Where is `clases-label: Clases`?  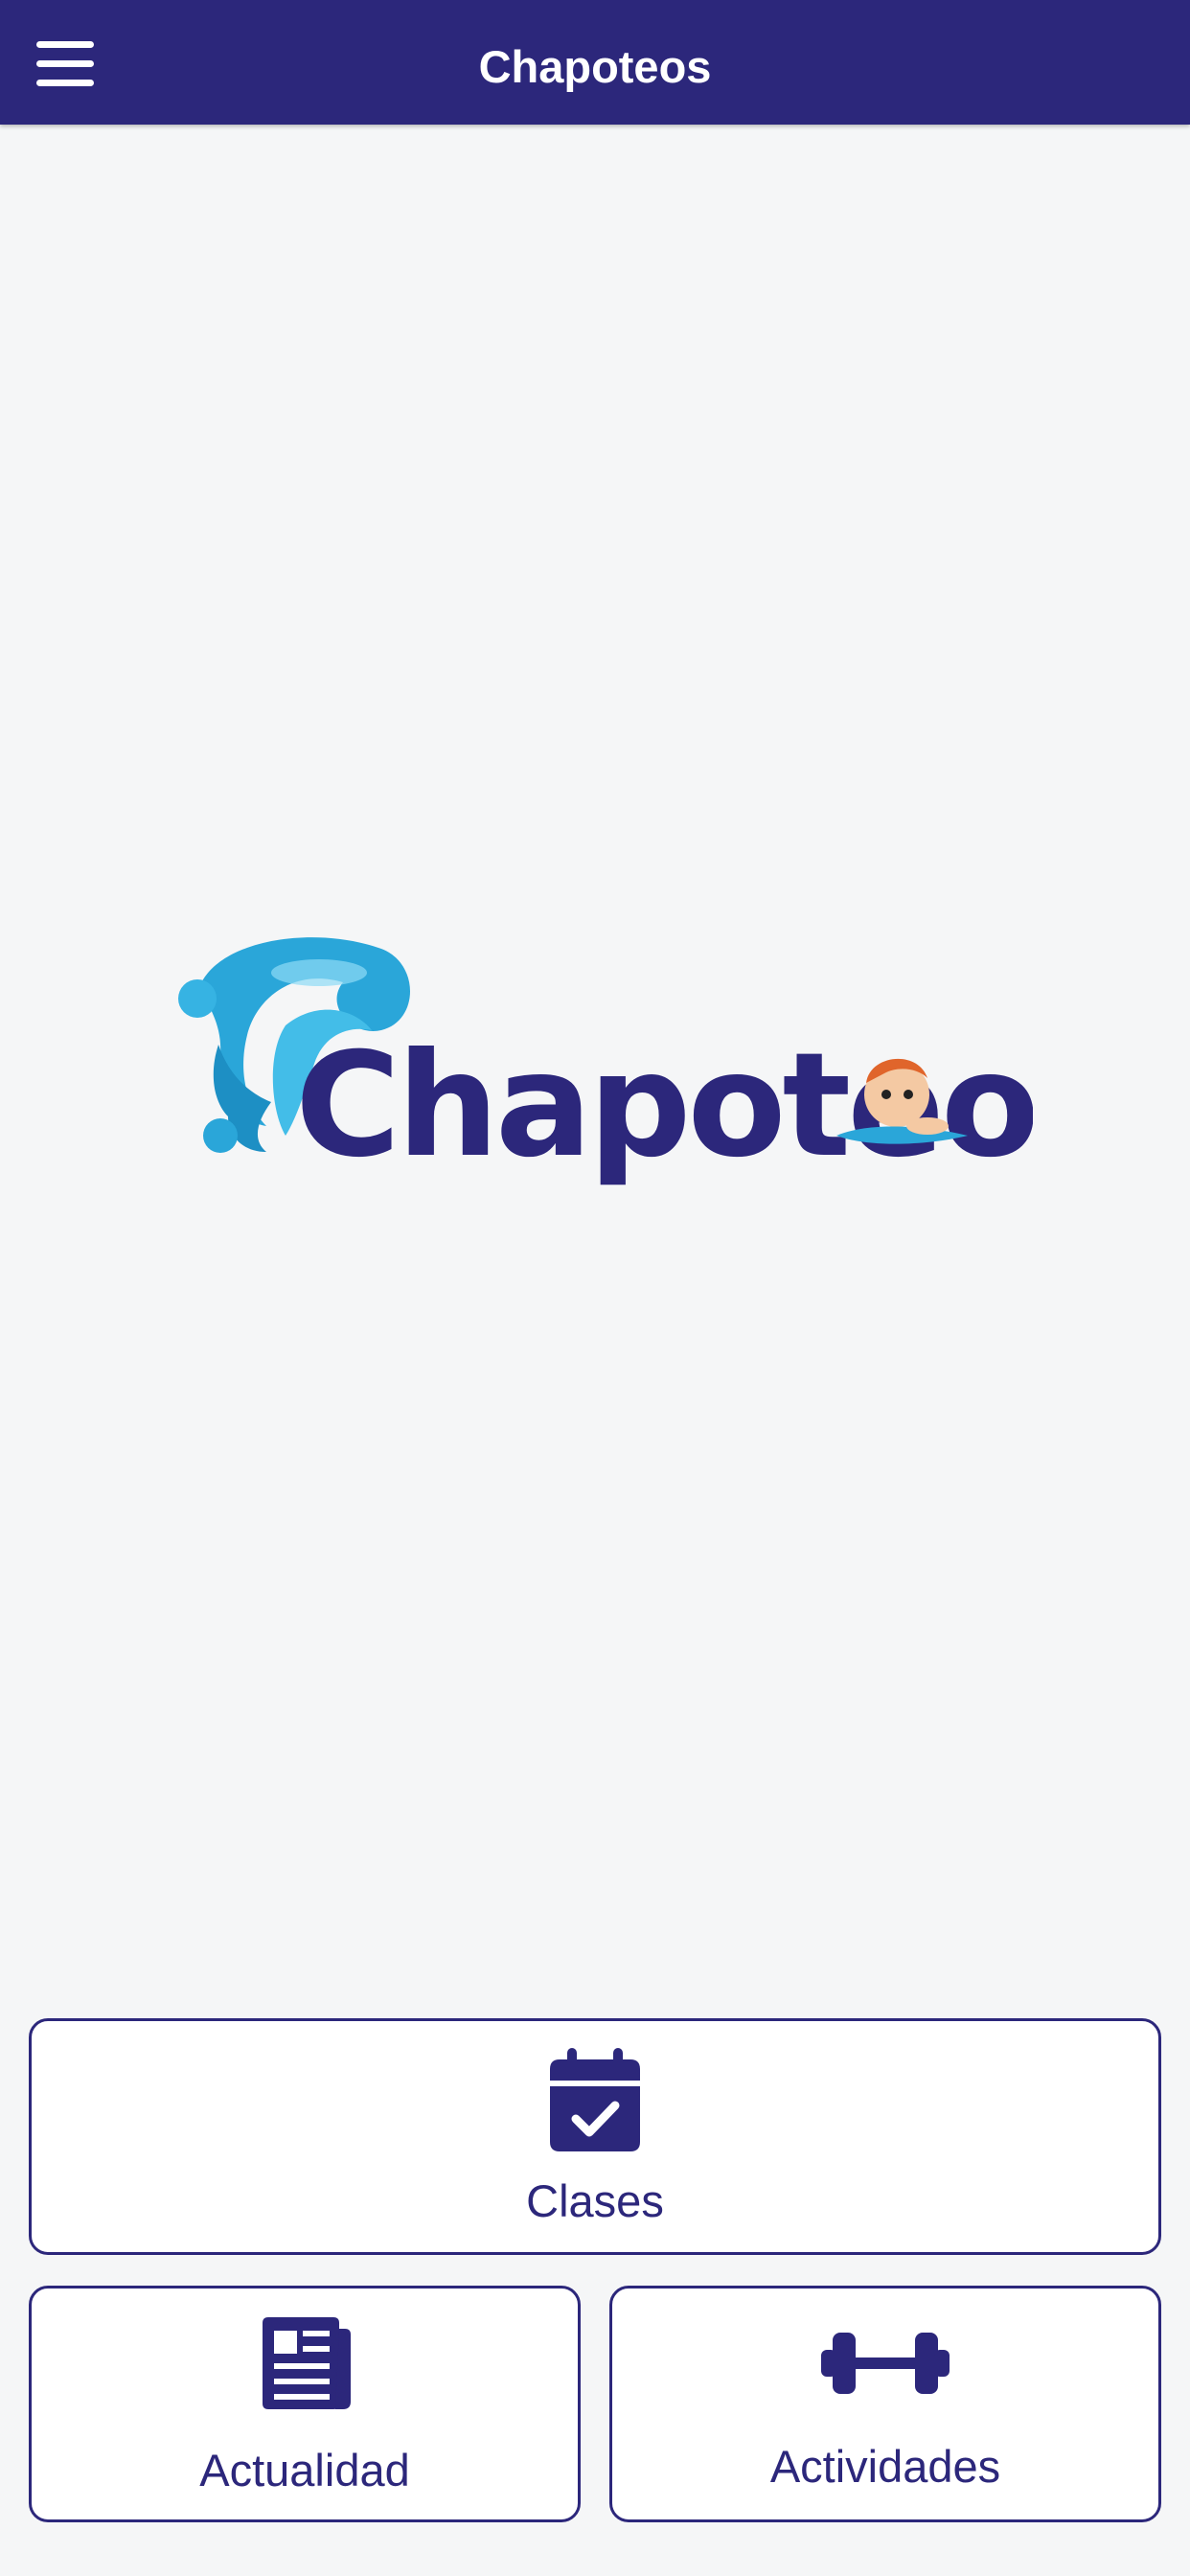 clases-label: Clases is located at coordinates (595, 2200).